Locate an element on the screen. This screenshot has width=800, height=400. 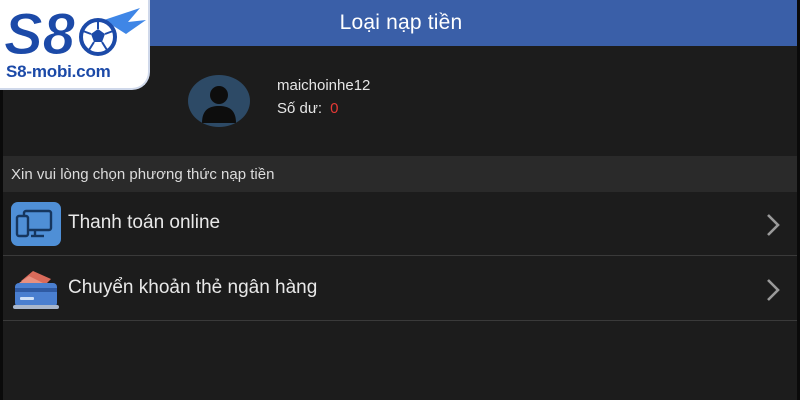
balance-label: Số dư: is located at coordinates (300, 108).